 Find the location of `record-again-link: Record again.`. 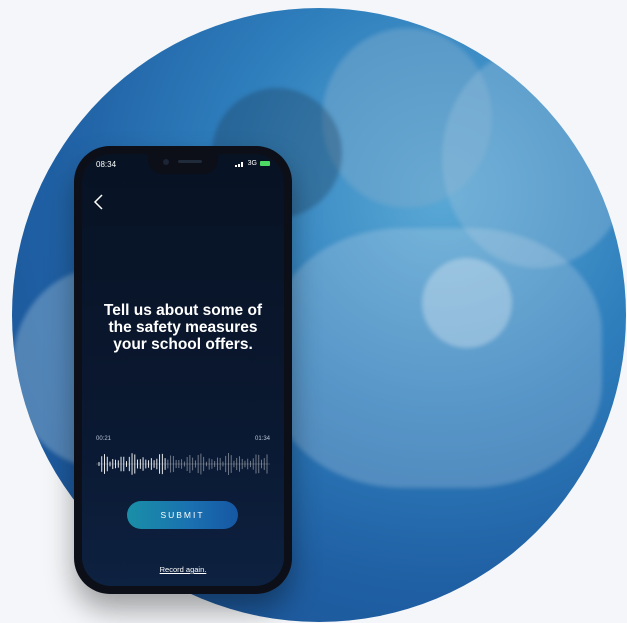

record-again-link: Record again. is located at coordinates (183, 569).